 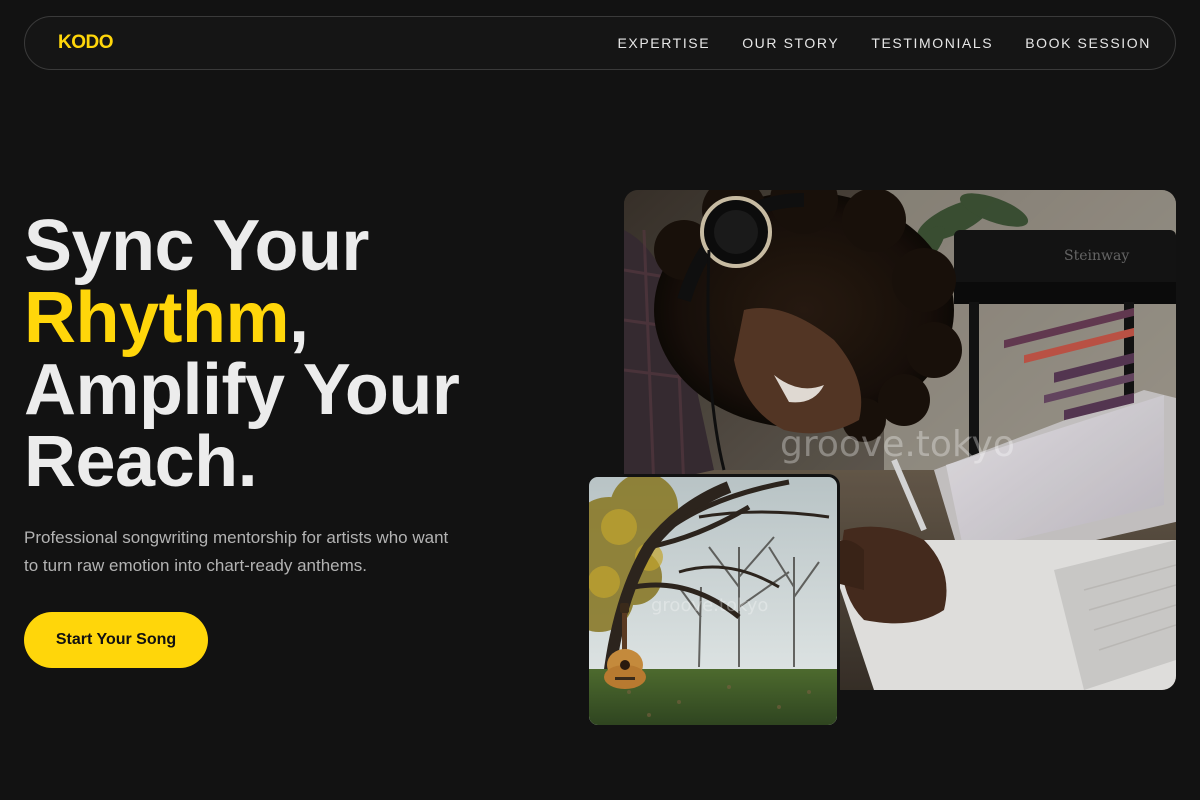 I want to click on hero-title-line-4: Reach., so click(x=141, y=462).